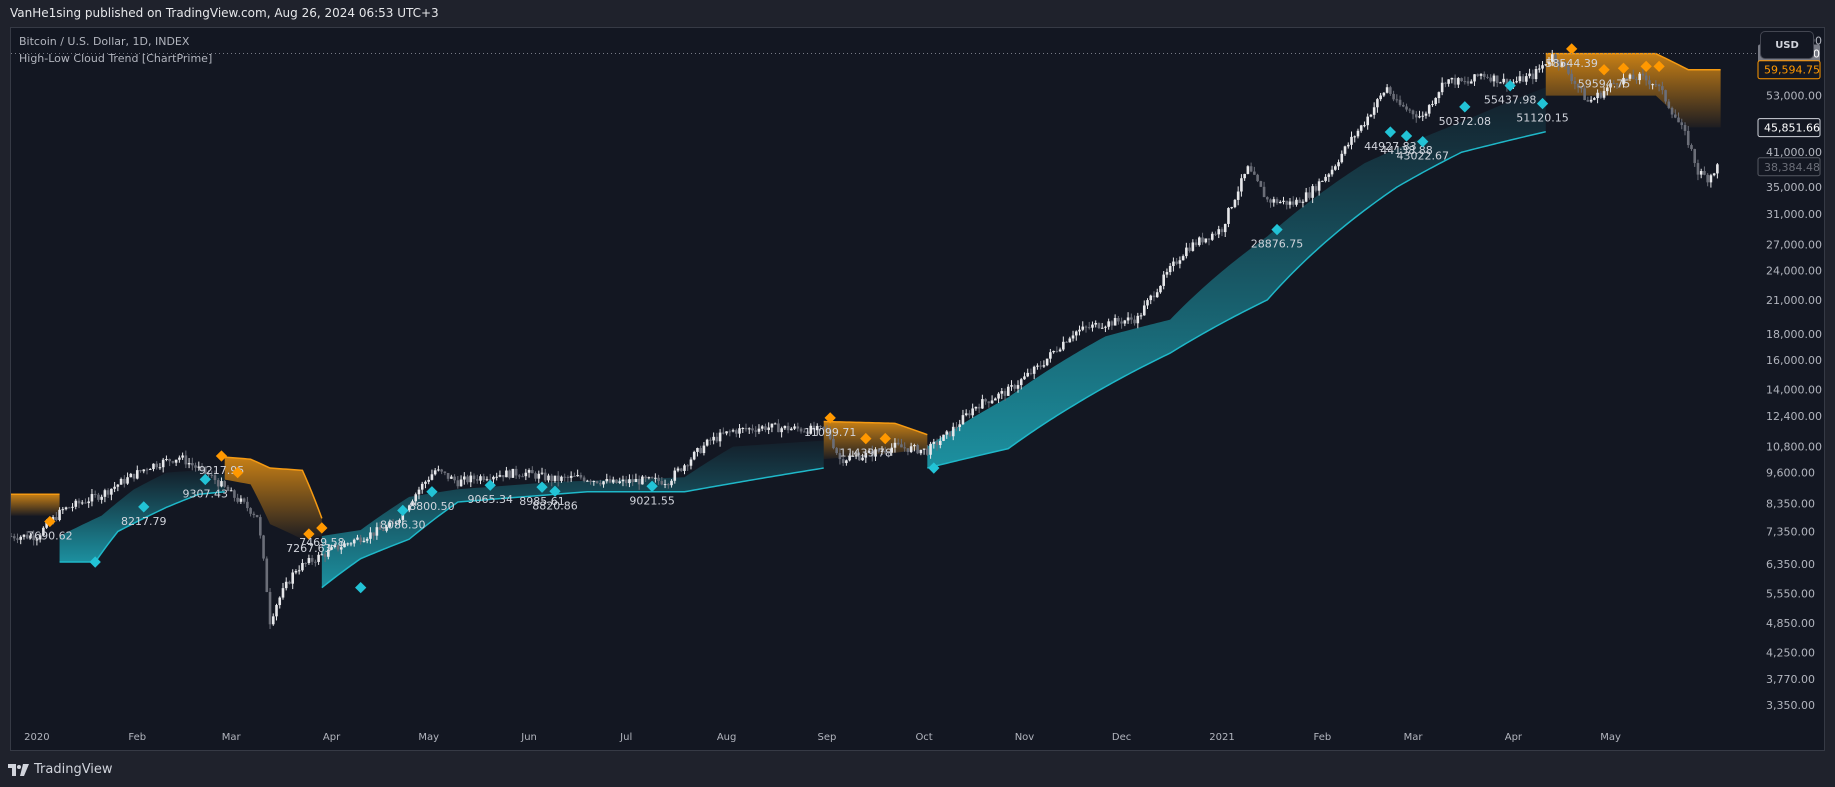  Describe the element at coordinates (115, 41) in the screenshot. I see `symbol-title: Bitcoin / U.S. Dollar, 1D, INDEX` at that location.